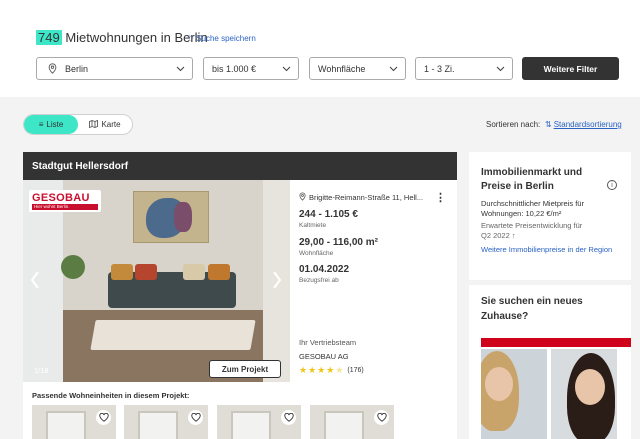 Image resolution: width=640 pixels, height=439 pixels. I want to click on info-icon: i, so click(612, 185).